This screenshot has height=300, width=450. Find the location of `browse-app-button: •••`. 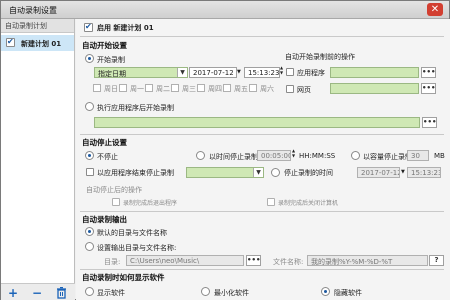

browse-app-button: ••• is located at coordinates (428, 72).